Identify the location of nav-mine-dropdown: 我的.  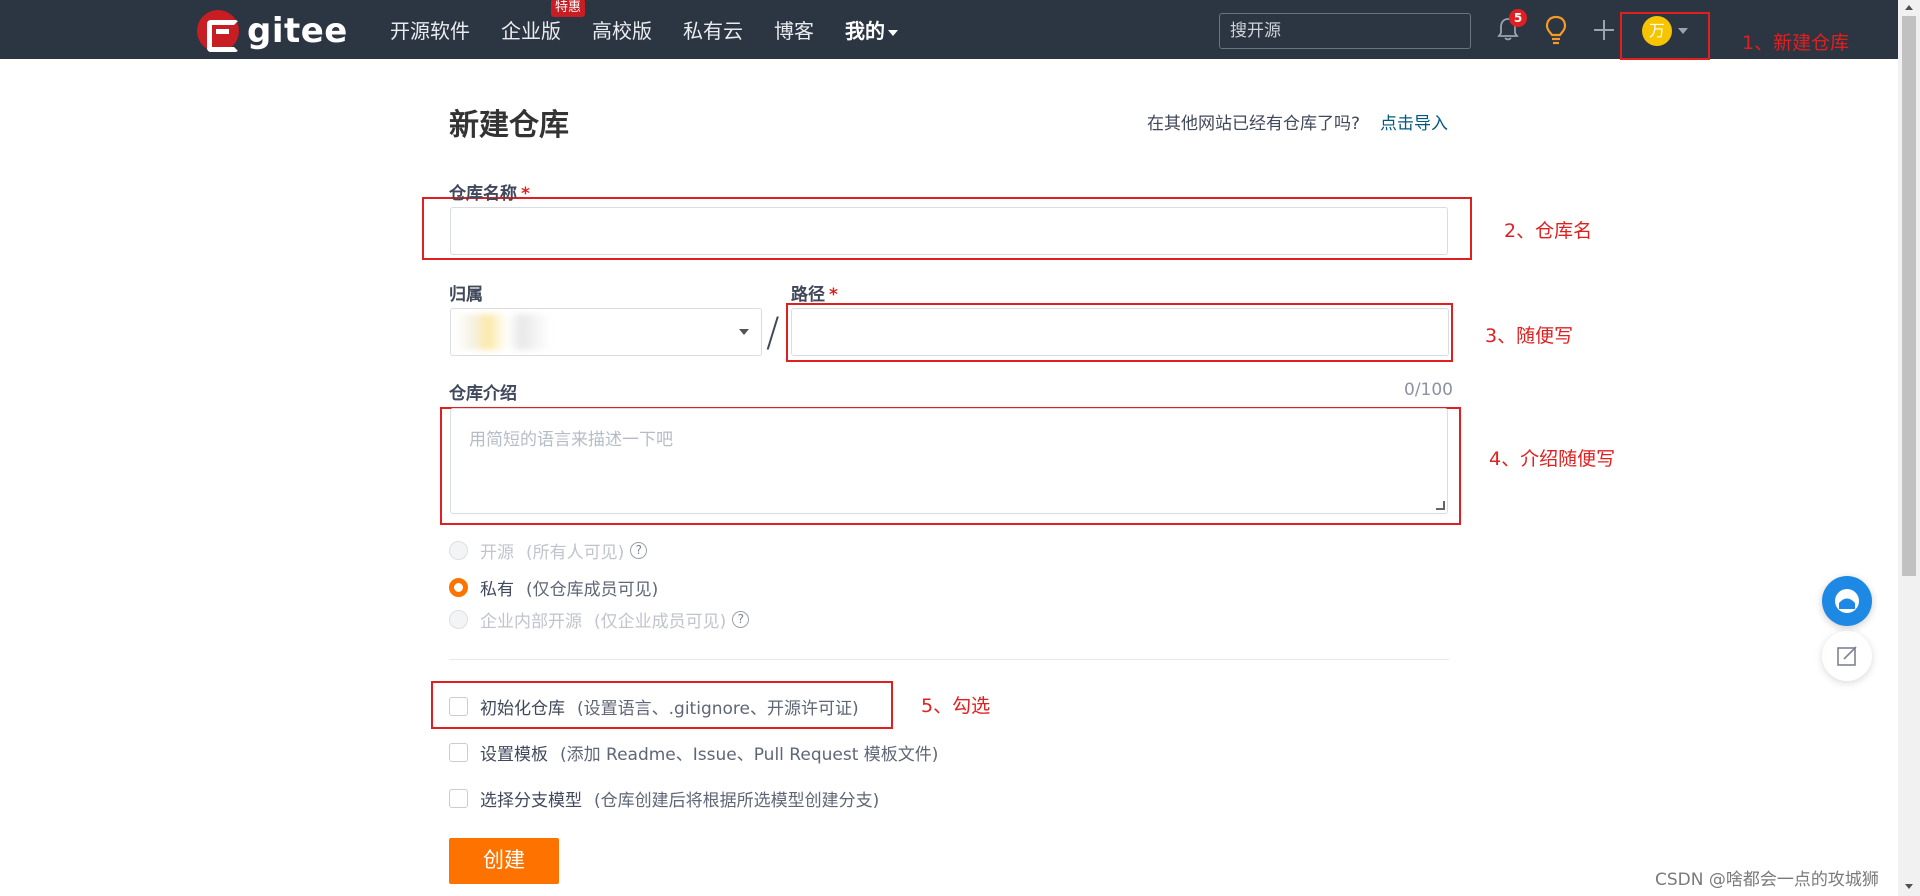
(871, 29).